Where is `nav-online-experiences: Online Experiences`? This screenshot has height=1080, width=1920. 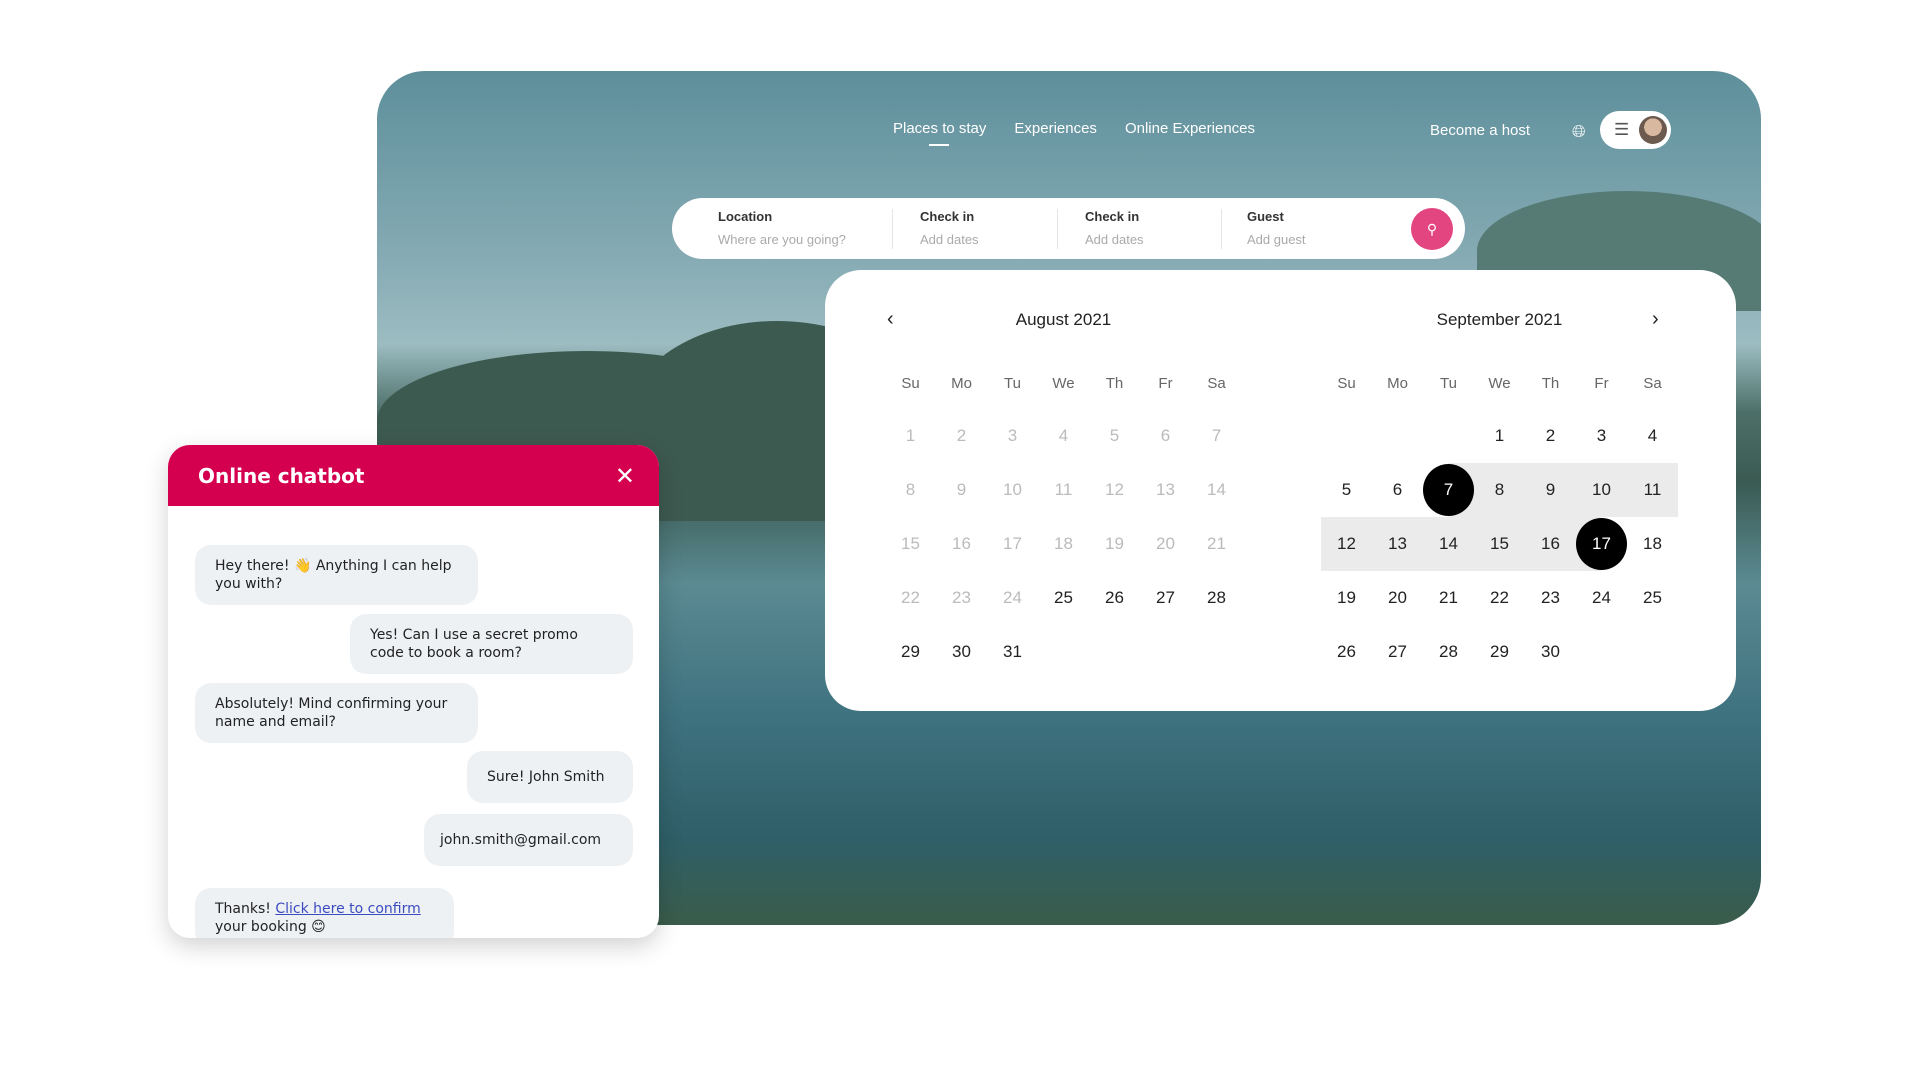
nav-online-experiences: Online Experiences is located at coordinates (1190, 128).